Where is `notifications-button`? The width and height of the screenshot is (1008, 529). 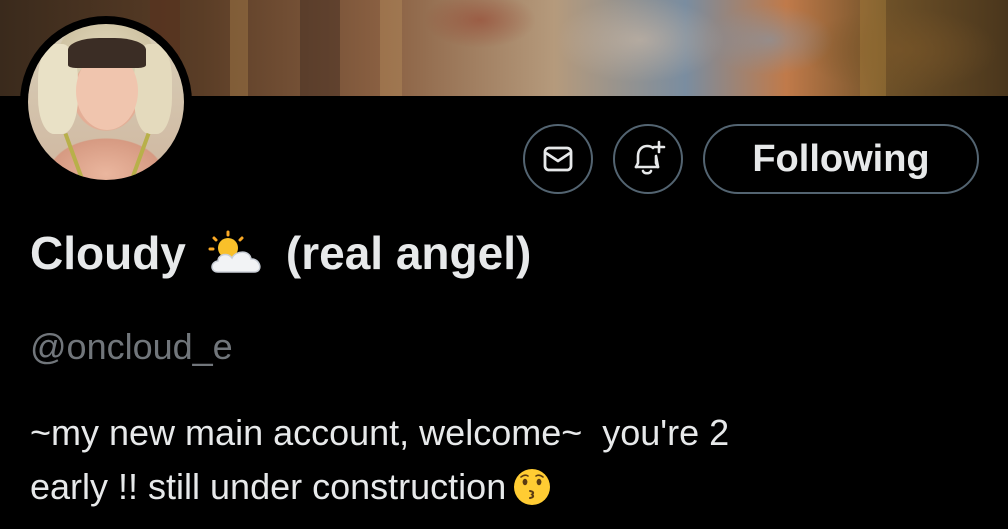
notifications-button is located at coordinates (648, 159).